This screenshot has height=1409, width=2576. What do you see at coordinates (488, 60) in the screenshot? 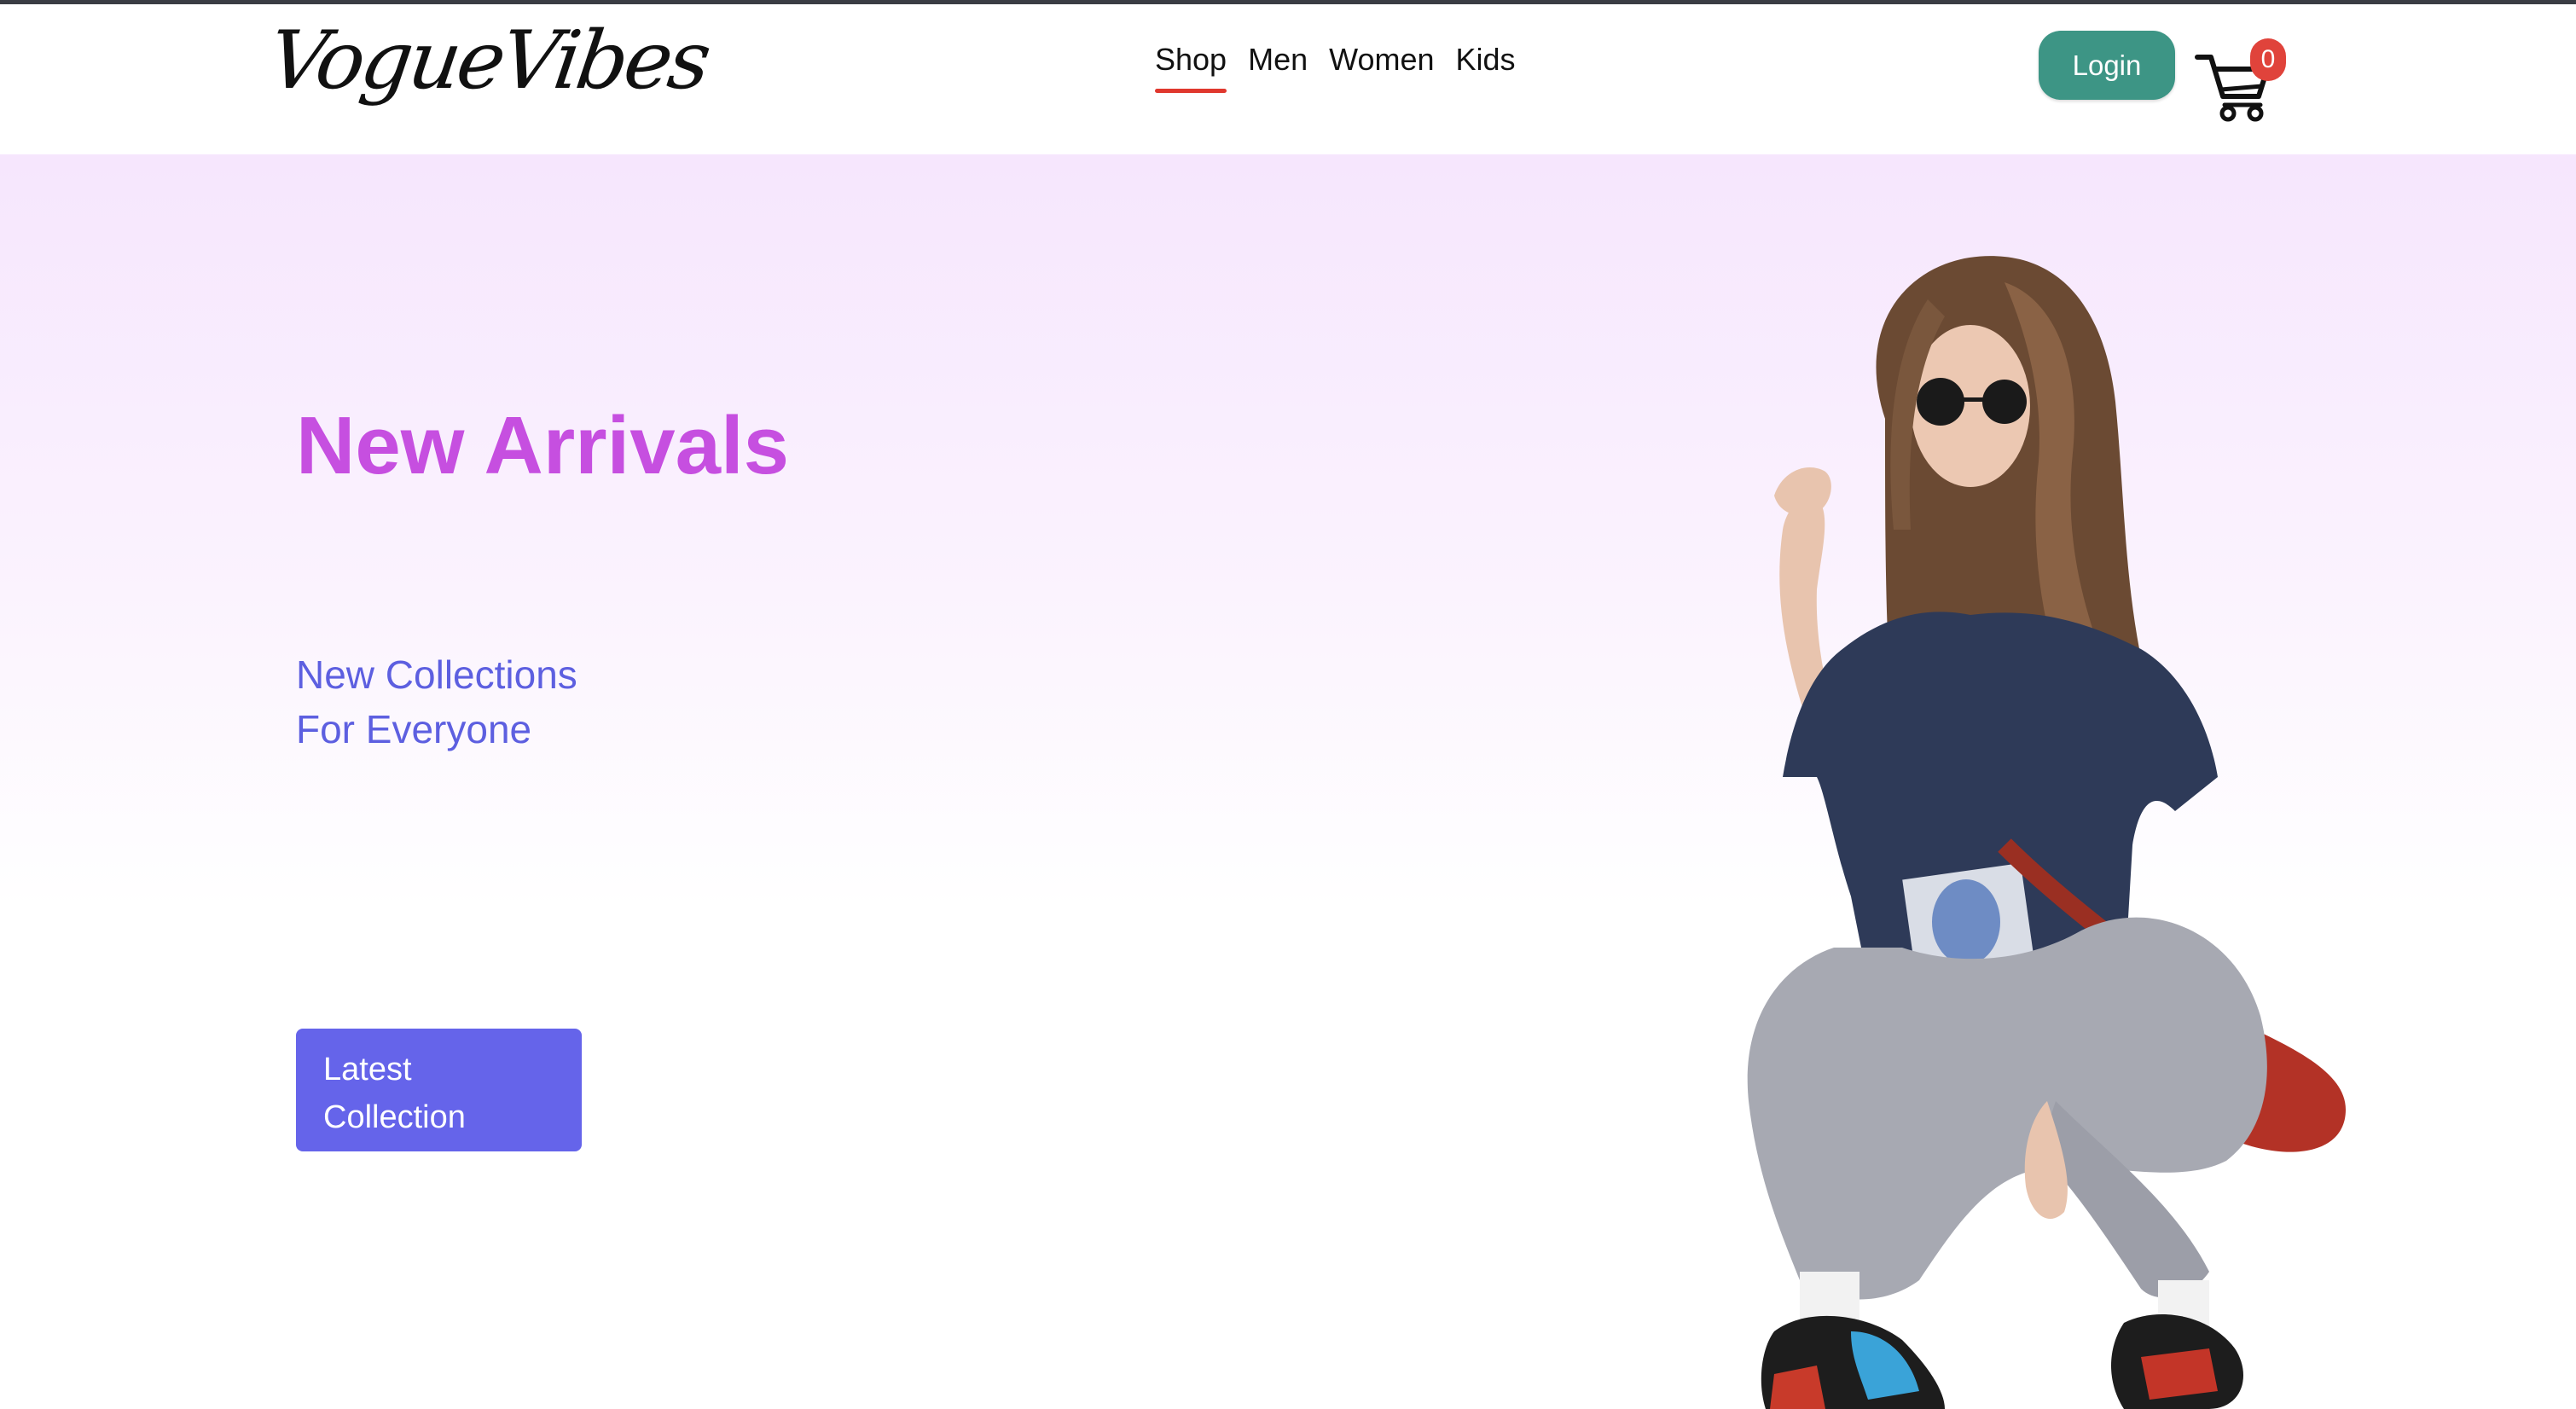
I see `brand-logo: VogueVibes` at bounding box center [488, 60].